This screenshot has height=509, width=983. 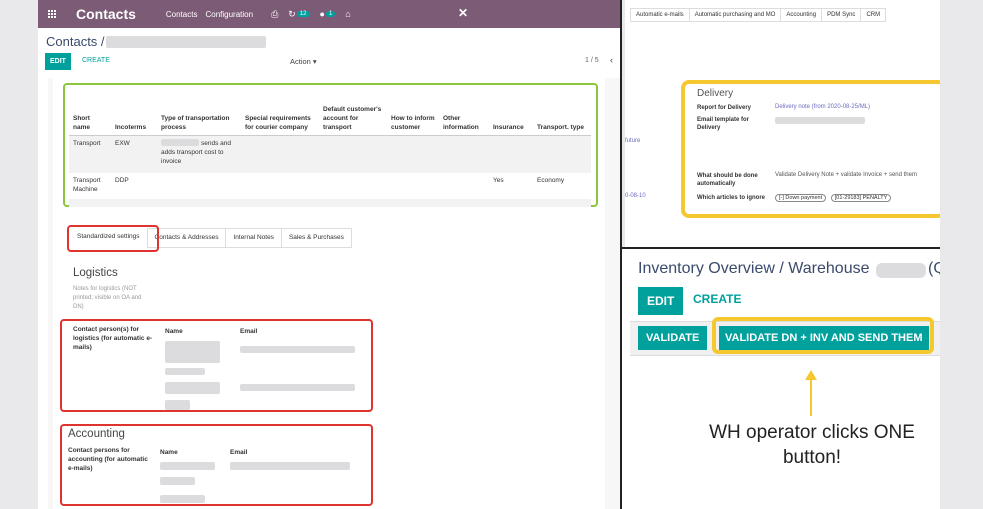 I want to click on auto-action-label: What should be done automatically, so click(x=727, y=180).